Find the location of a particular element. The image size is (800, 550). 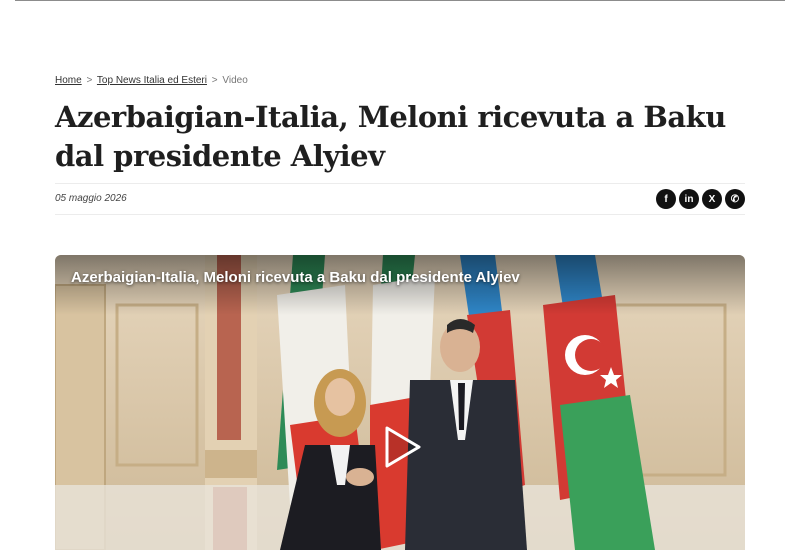

breadcrumb: Home > Top News Italia ed Esteri > Video is located at coordinates (151, 80).